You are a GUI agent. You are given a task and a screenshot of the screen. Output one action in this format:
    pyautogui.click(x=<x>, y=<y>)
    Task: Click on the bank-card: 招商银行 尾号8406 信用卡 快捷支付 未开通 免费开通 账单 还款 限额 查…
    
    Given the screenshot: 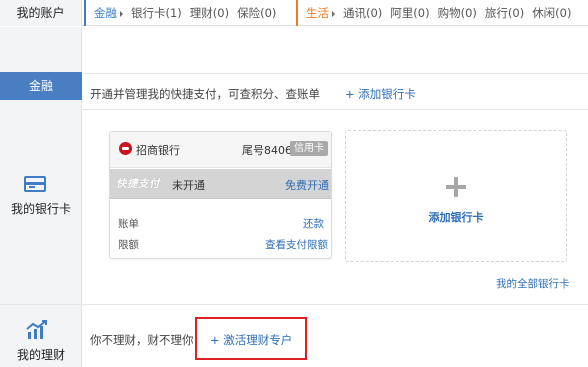 What is the action you would take?
    pyautogui.click(x=220, y=195)
    